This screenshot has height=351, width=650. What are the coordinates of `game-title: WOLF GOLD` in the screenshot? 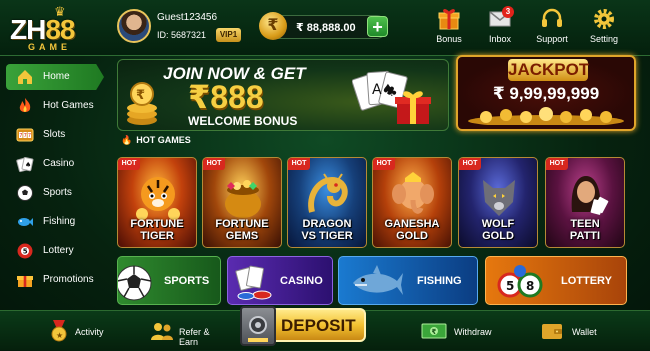 It's located at (498, 230).